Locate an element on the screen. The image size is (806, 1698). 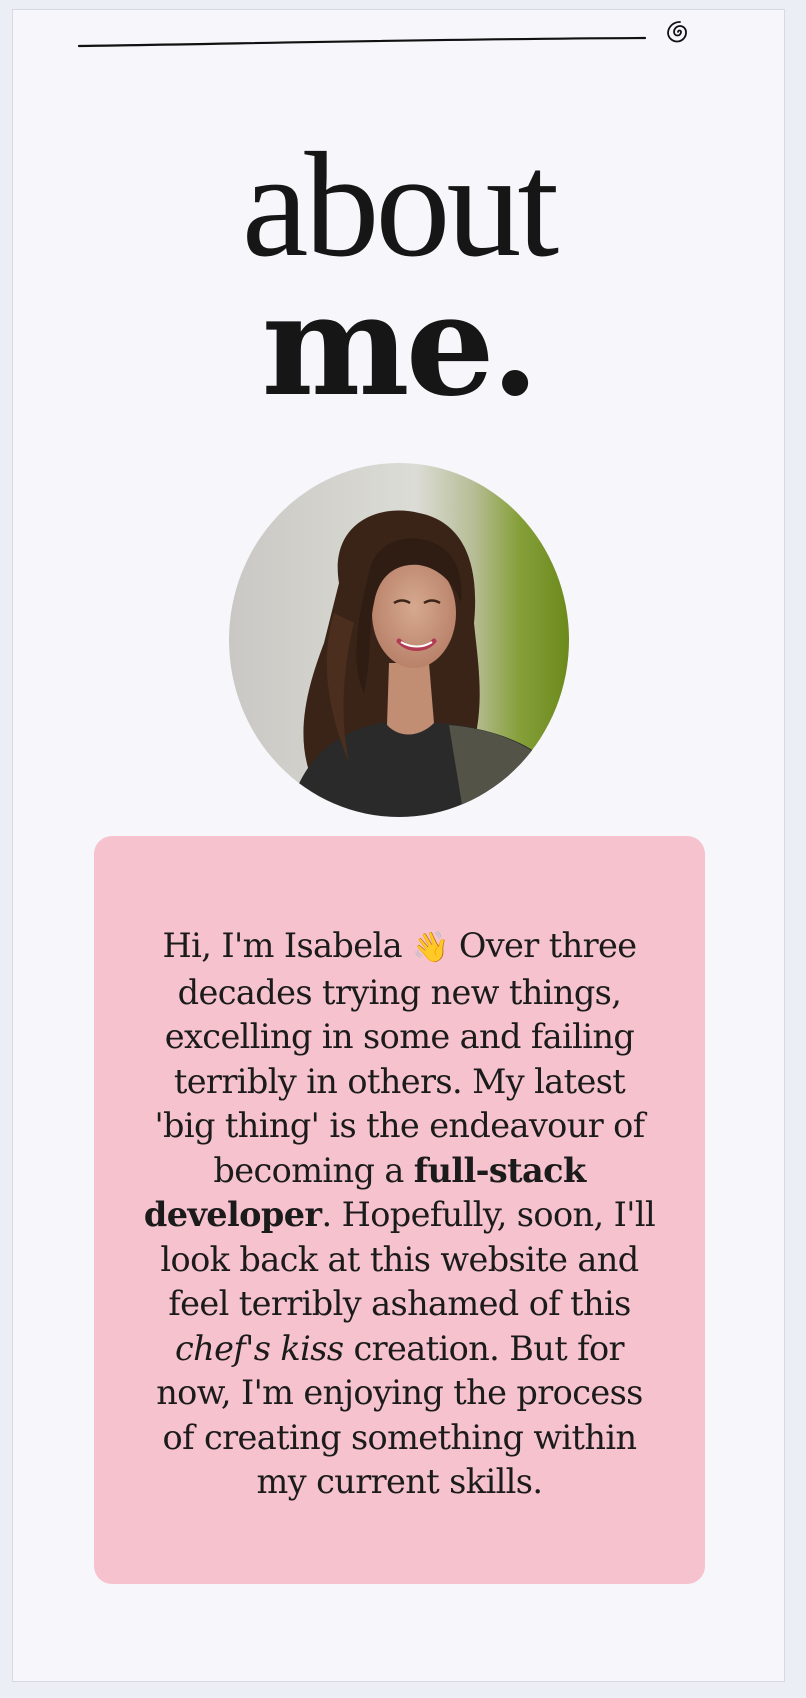
page-title-line-about: about is located at coordinates (400, 205).